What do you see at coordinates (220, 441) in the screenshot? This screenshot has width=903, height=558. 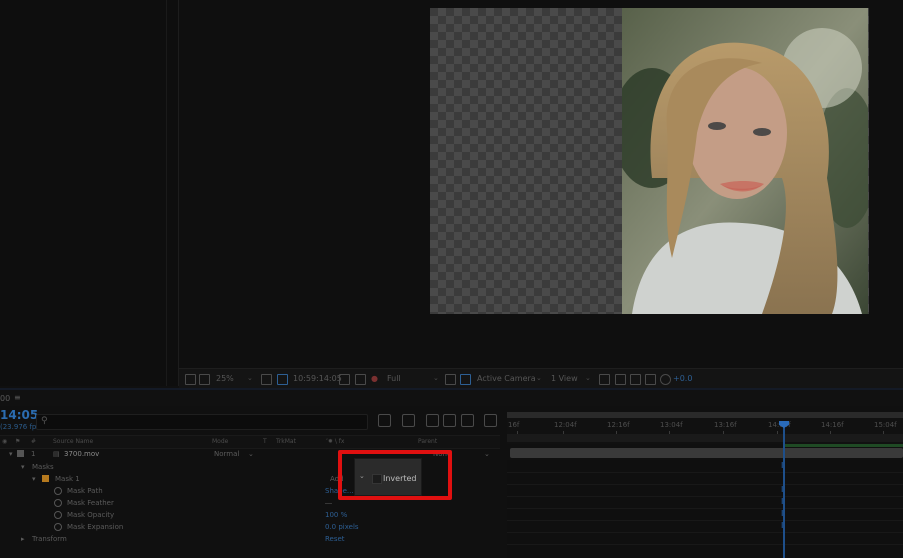 I see `mode-column: Mode` at bounding box center [220, 441].